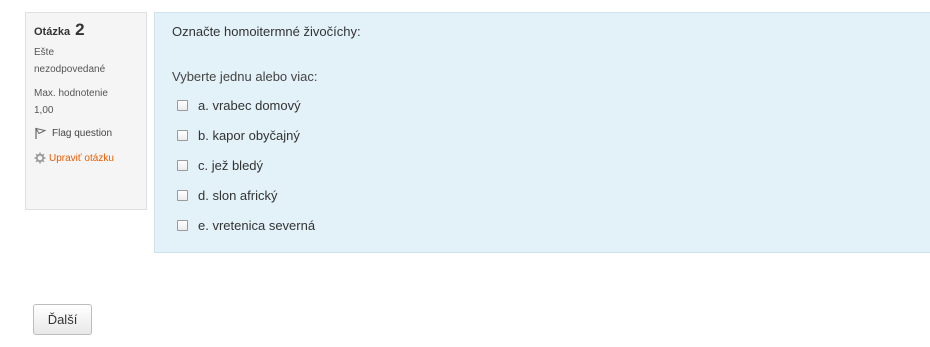 The height and width of the screenshot is (347, 930). Describe the element at coordinates (44, 110) in the screenshot. I see `grade-value: 1,00` at that location.